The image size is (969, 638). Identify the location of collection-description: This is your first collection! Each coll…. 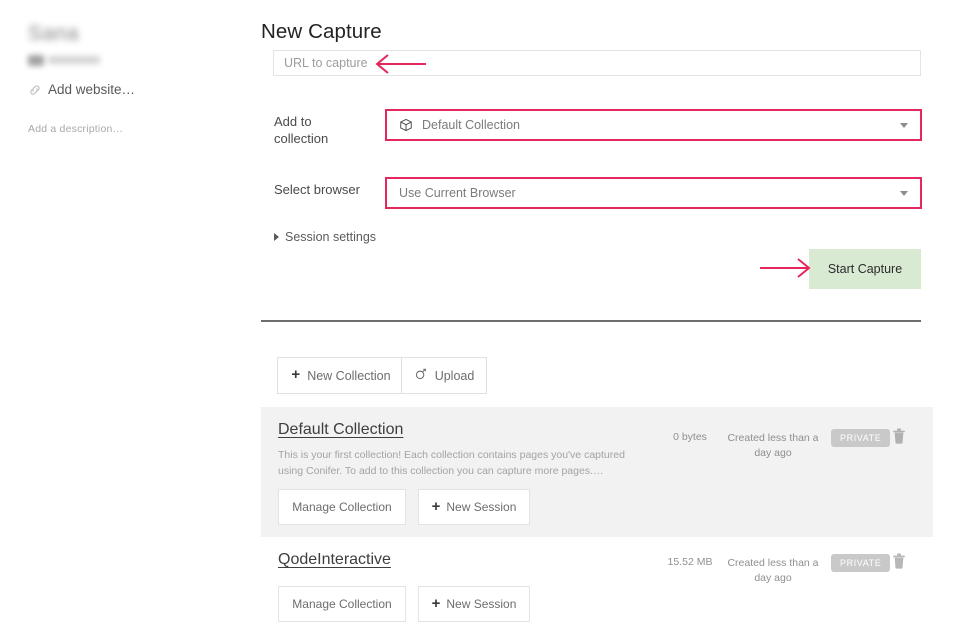
(451, 463).